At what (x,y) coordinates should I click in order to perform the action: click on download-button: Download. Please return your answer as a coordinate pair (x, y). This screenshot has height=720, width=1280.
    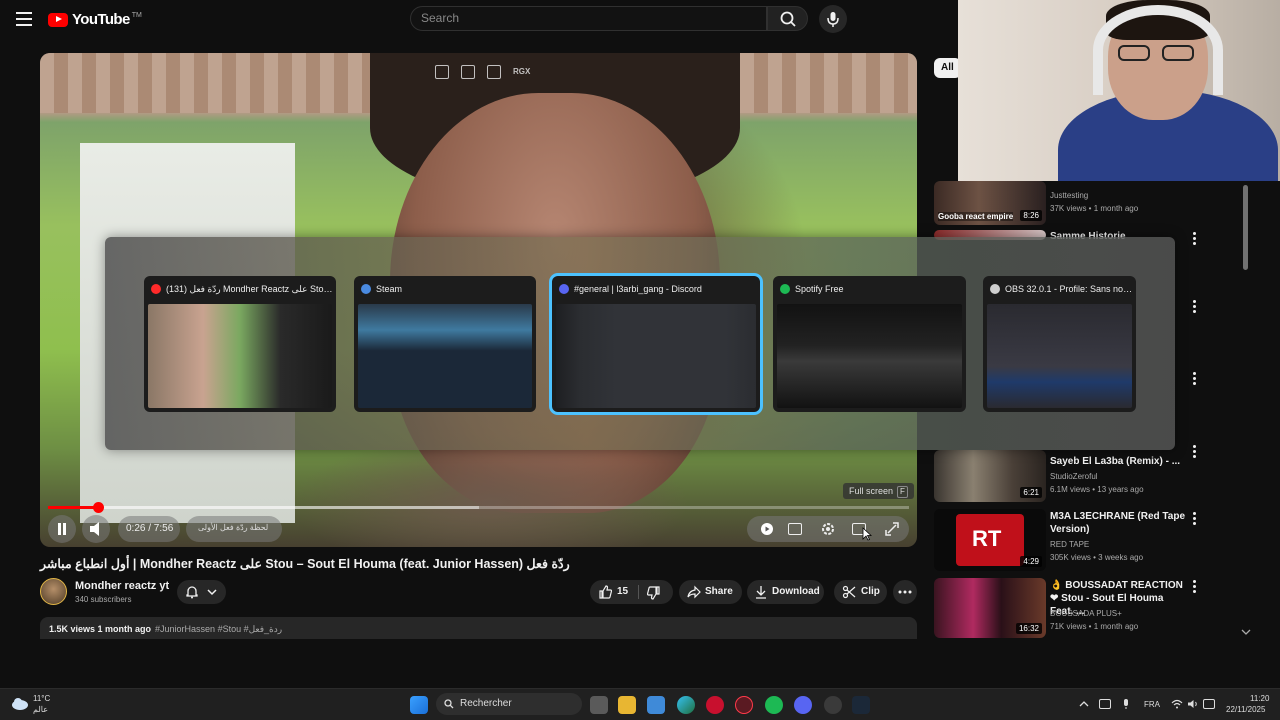
    Looking at the image, I should click on (785, 592).